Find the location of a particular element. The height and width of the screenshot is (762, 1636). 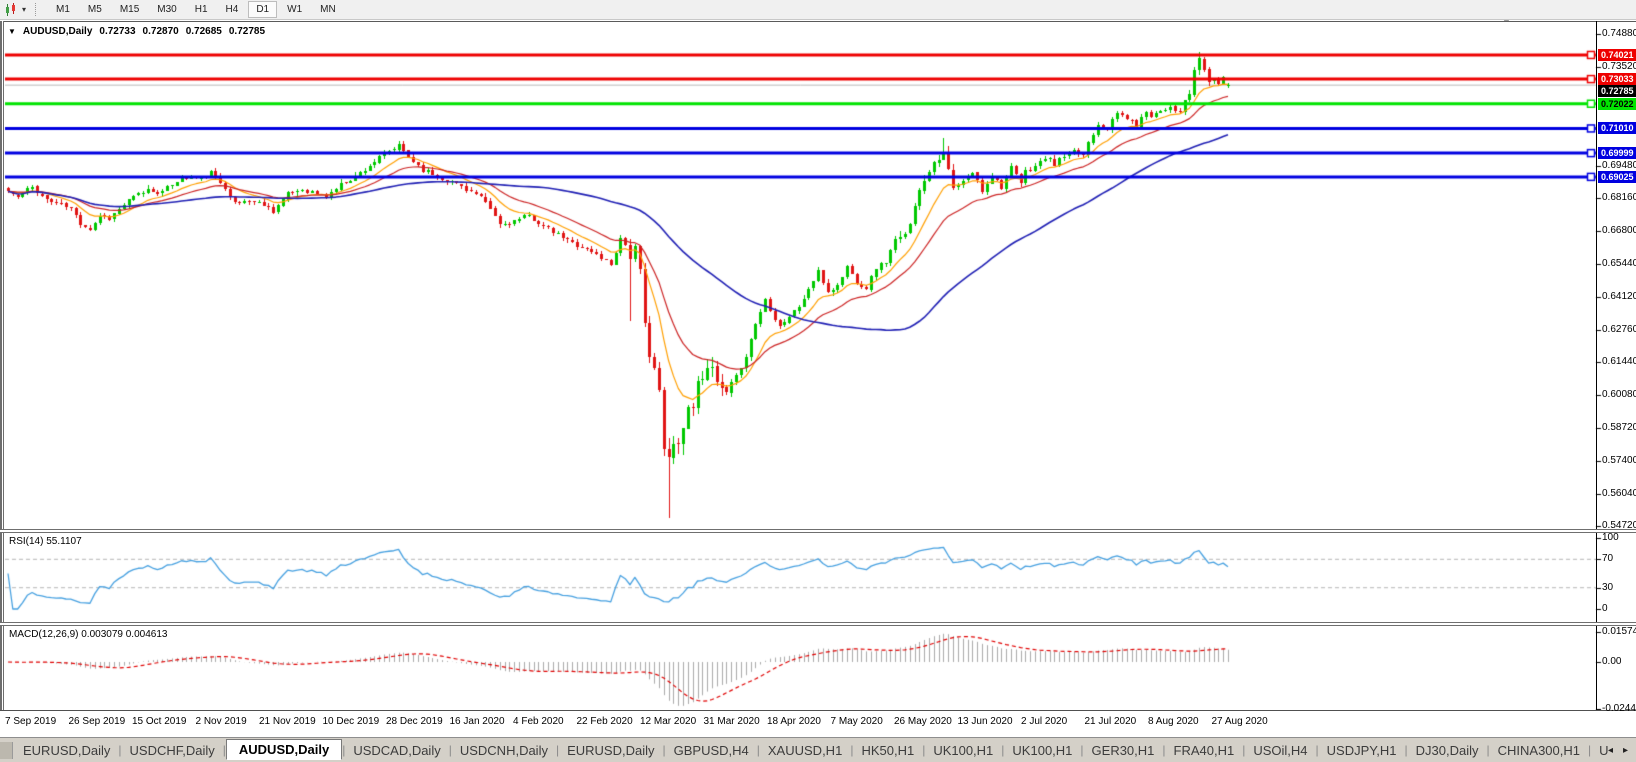

level-price-tag: 0.69025 is located at coordinates (1617, 176).